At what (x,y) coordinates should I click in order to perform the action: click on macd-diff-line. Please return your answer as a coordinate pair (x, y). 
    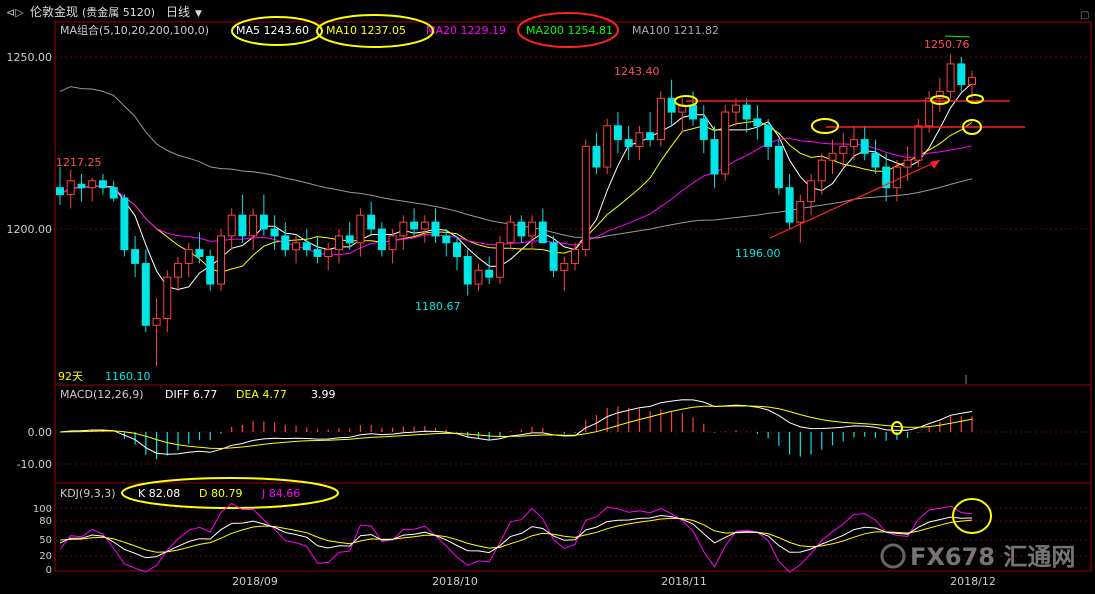
    Looking at the image, I should click on (516, 427).